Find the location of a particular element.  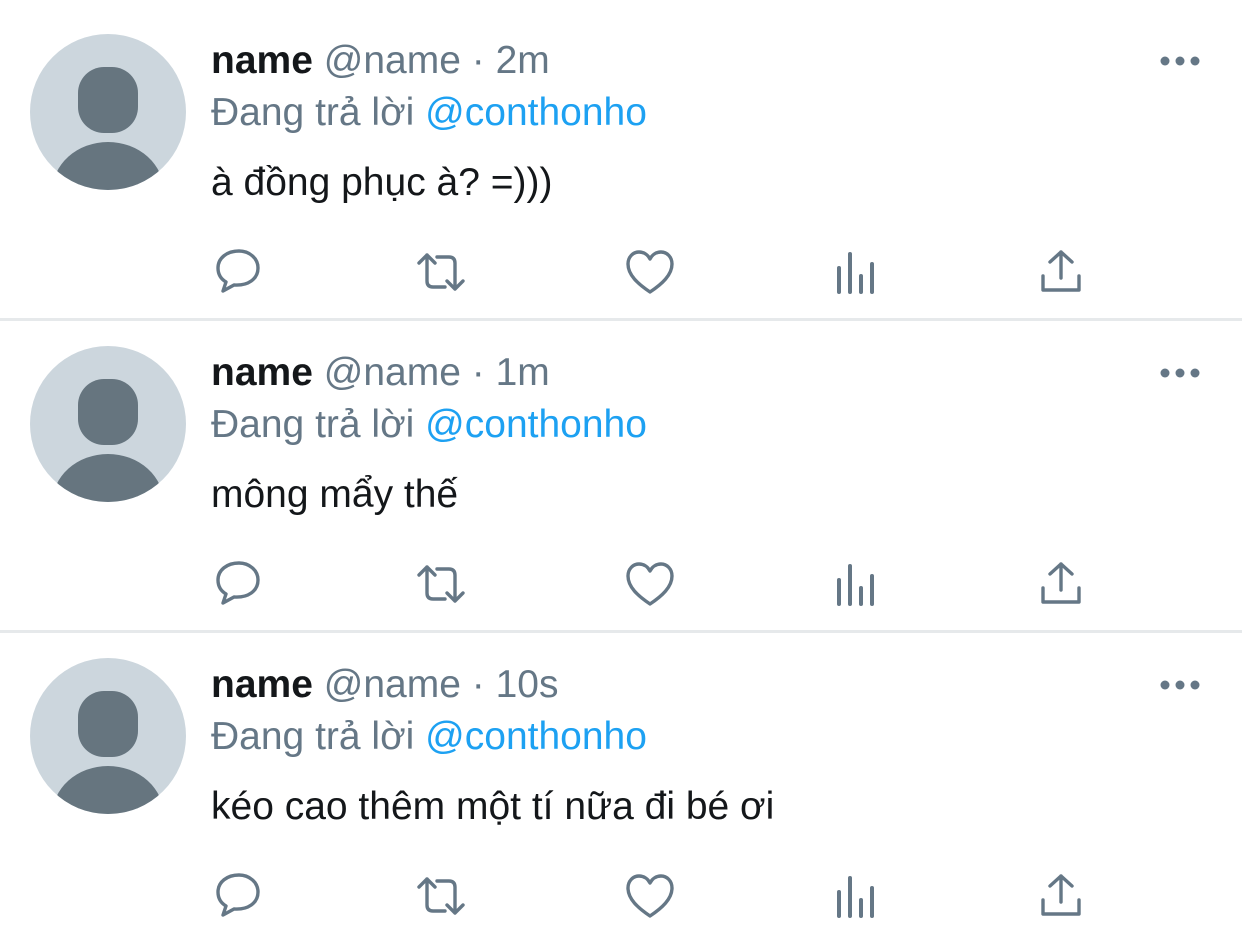

tweet-header: name @name · 10s is located at coordinates (384, 685).